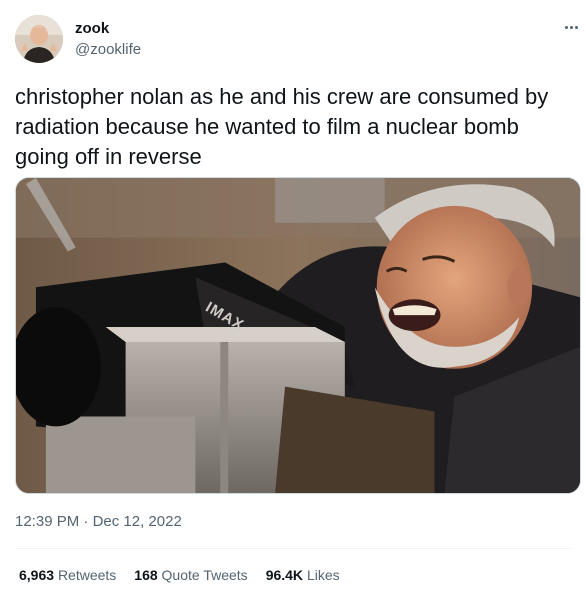 This screenshot has width=586, height=593. What do you see at coordinates (87, 575) in the screenshot?
I see `retweets-label: Retweets` at bounding box center [87, 575].